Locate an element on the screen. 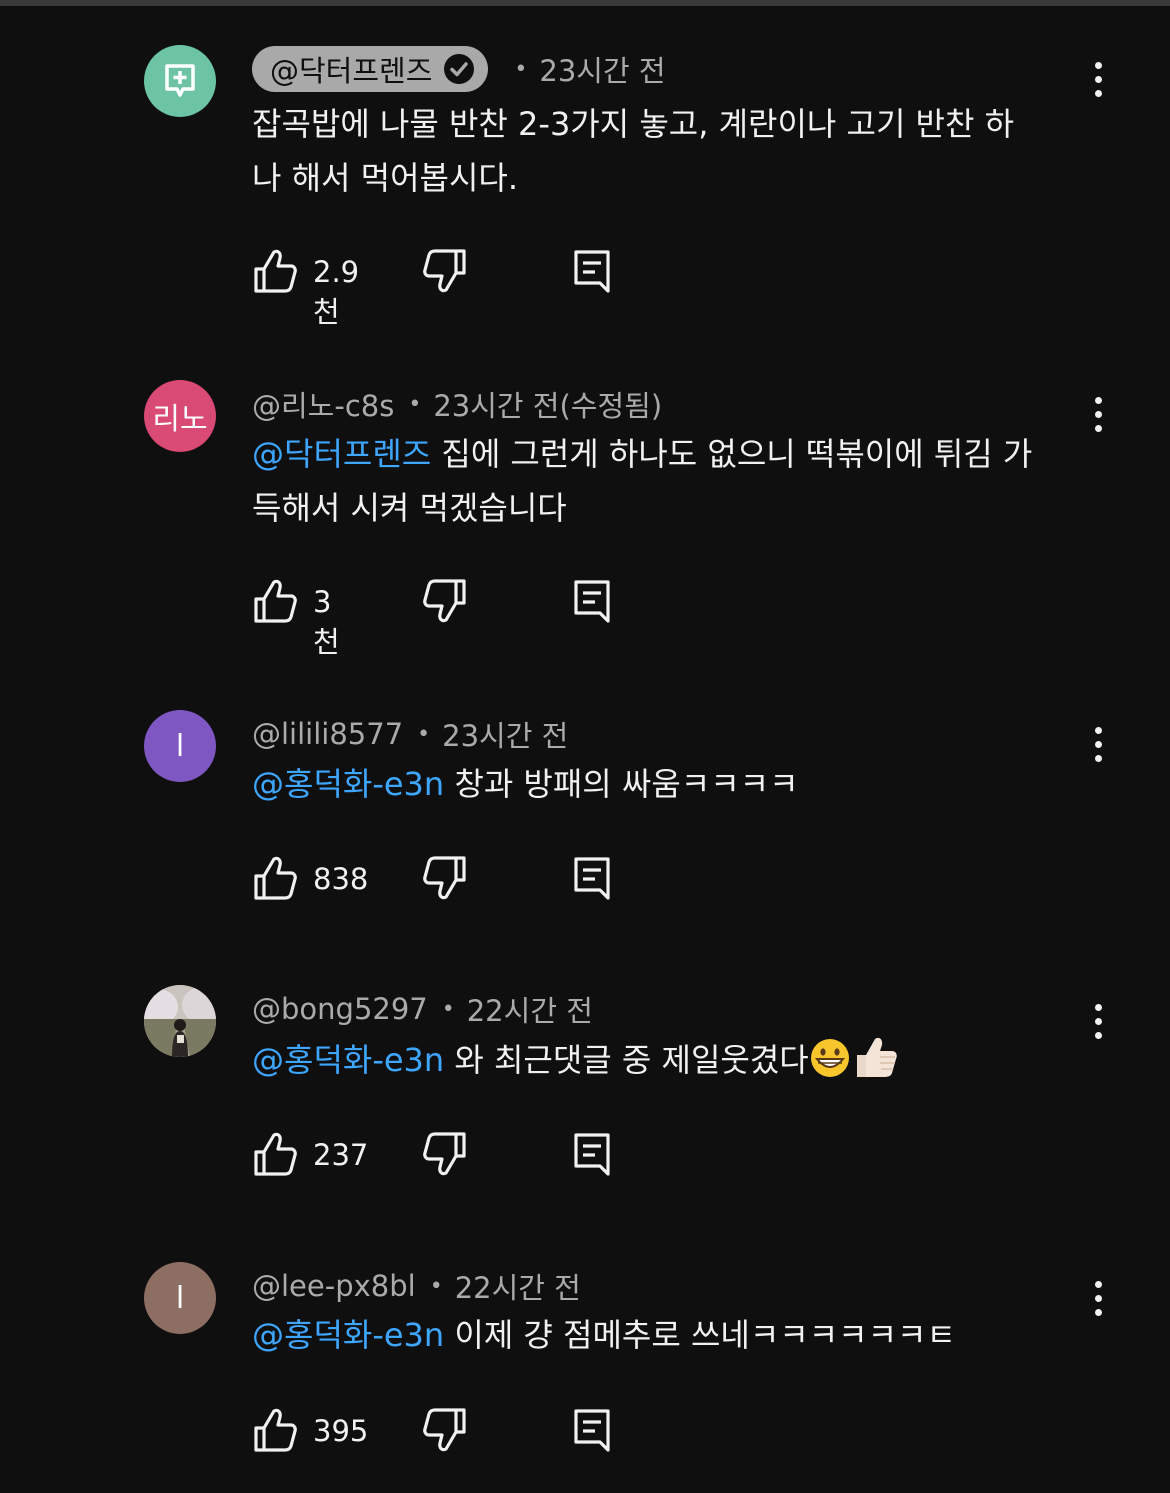 The width and height of the screenshot is (1170, 1493). comment-body: @홍덕화-e3n 와 최근댓글 중 제일웃겼다 is located at coordinates (667, 1060).